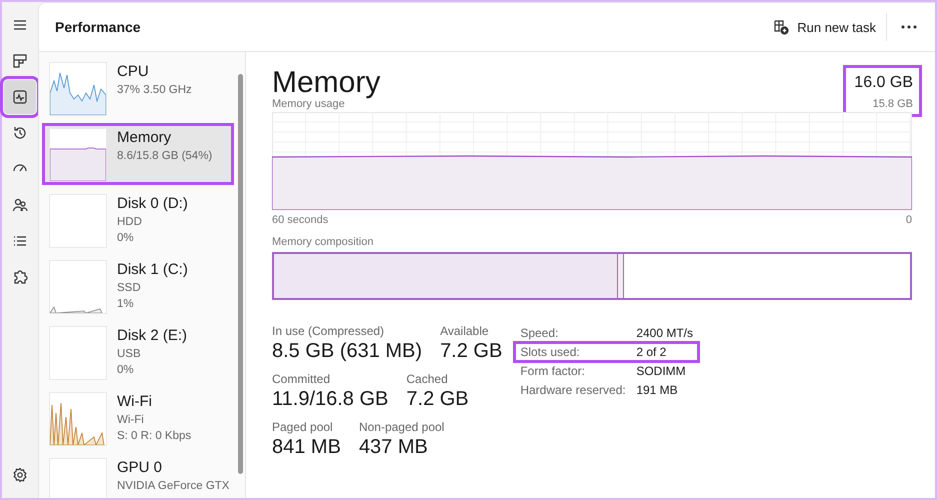  What do you see at coordinates (323, 242) in the screenshot?
I see `graph-label: Memory composition` at bounding box center [323, 242].